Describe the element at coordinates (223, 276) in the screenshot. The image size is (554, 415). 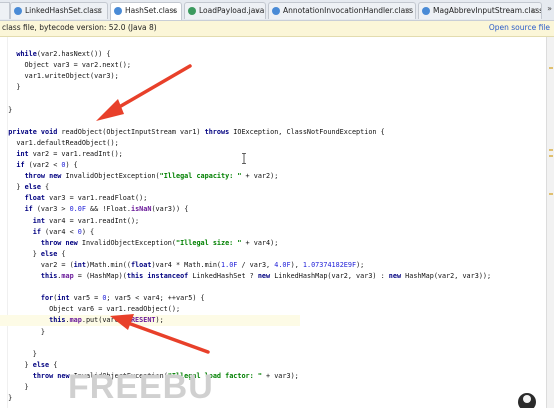
I see `code-token: LinkedHashSet ?` at that location.